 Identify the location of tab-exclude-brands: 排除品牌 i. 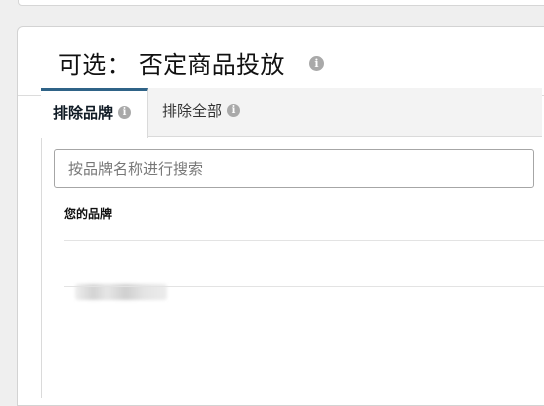
(94, 113).